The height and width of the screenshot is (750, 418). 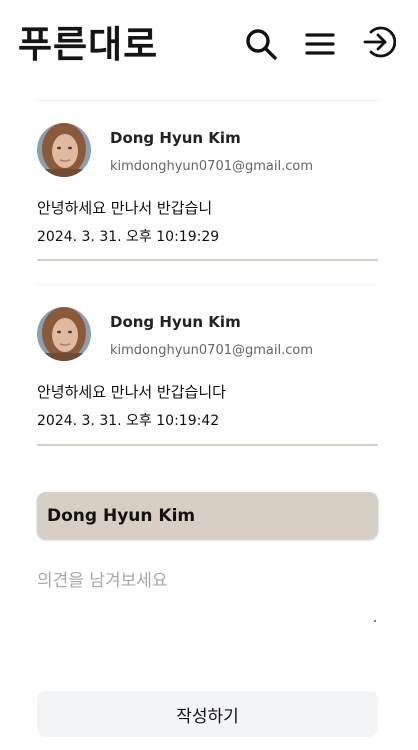 I want to click on comment-text: 안녕하세요 만나서 반갑습니, so click(x=125, y=208).